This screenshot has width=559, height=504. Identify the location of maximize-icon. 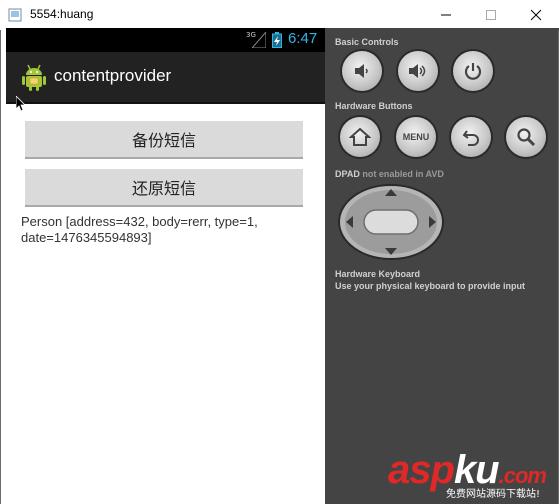
(490, 15).